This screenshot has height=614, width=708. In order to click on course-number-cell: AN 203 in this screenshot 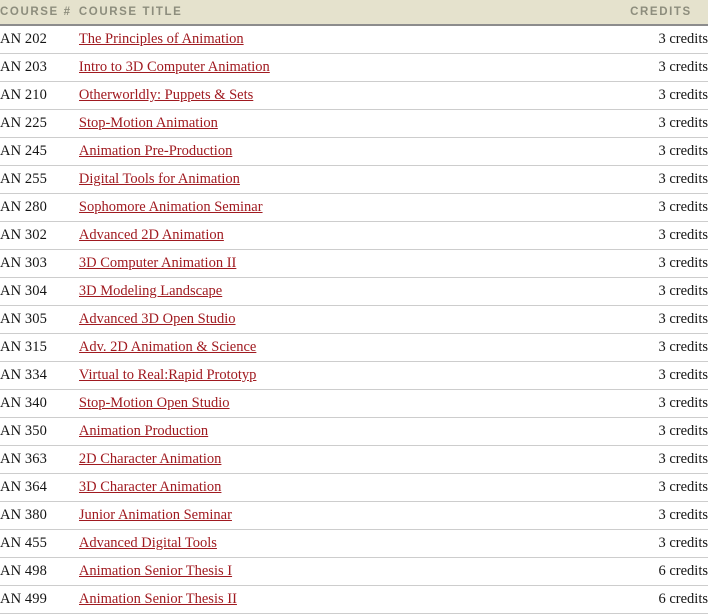, I will do `click(39, 67)`.